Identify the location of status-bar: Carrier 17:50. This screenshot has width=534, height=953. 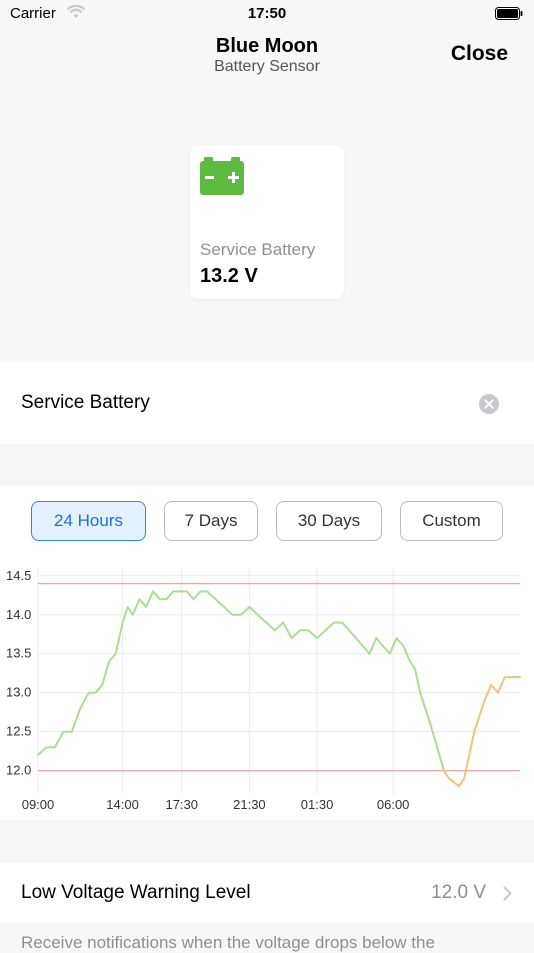
(267, 14).